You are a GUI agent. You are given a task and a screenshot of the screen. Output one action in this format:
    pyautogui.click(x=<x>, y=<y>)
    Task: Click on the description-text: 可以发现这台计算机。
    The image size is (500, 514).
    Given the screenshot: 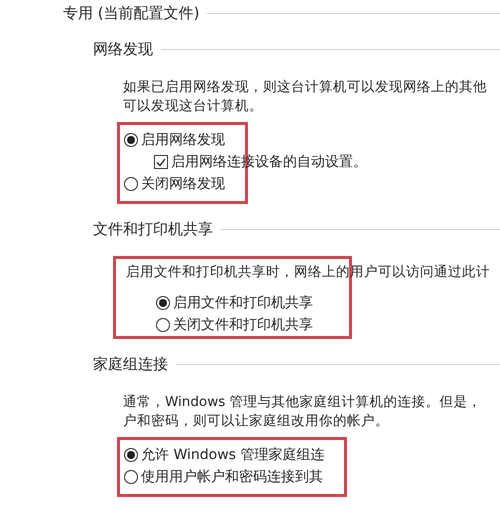 What is the action you would take?
    pyautogui.click(x=193, y=106)
    